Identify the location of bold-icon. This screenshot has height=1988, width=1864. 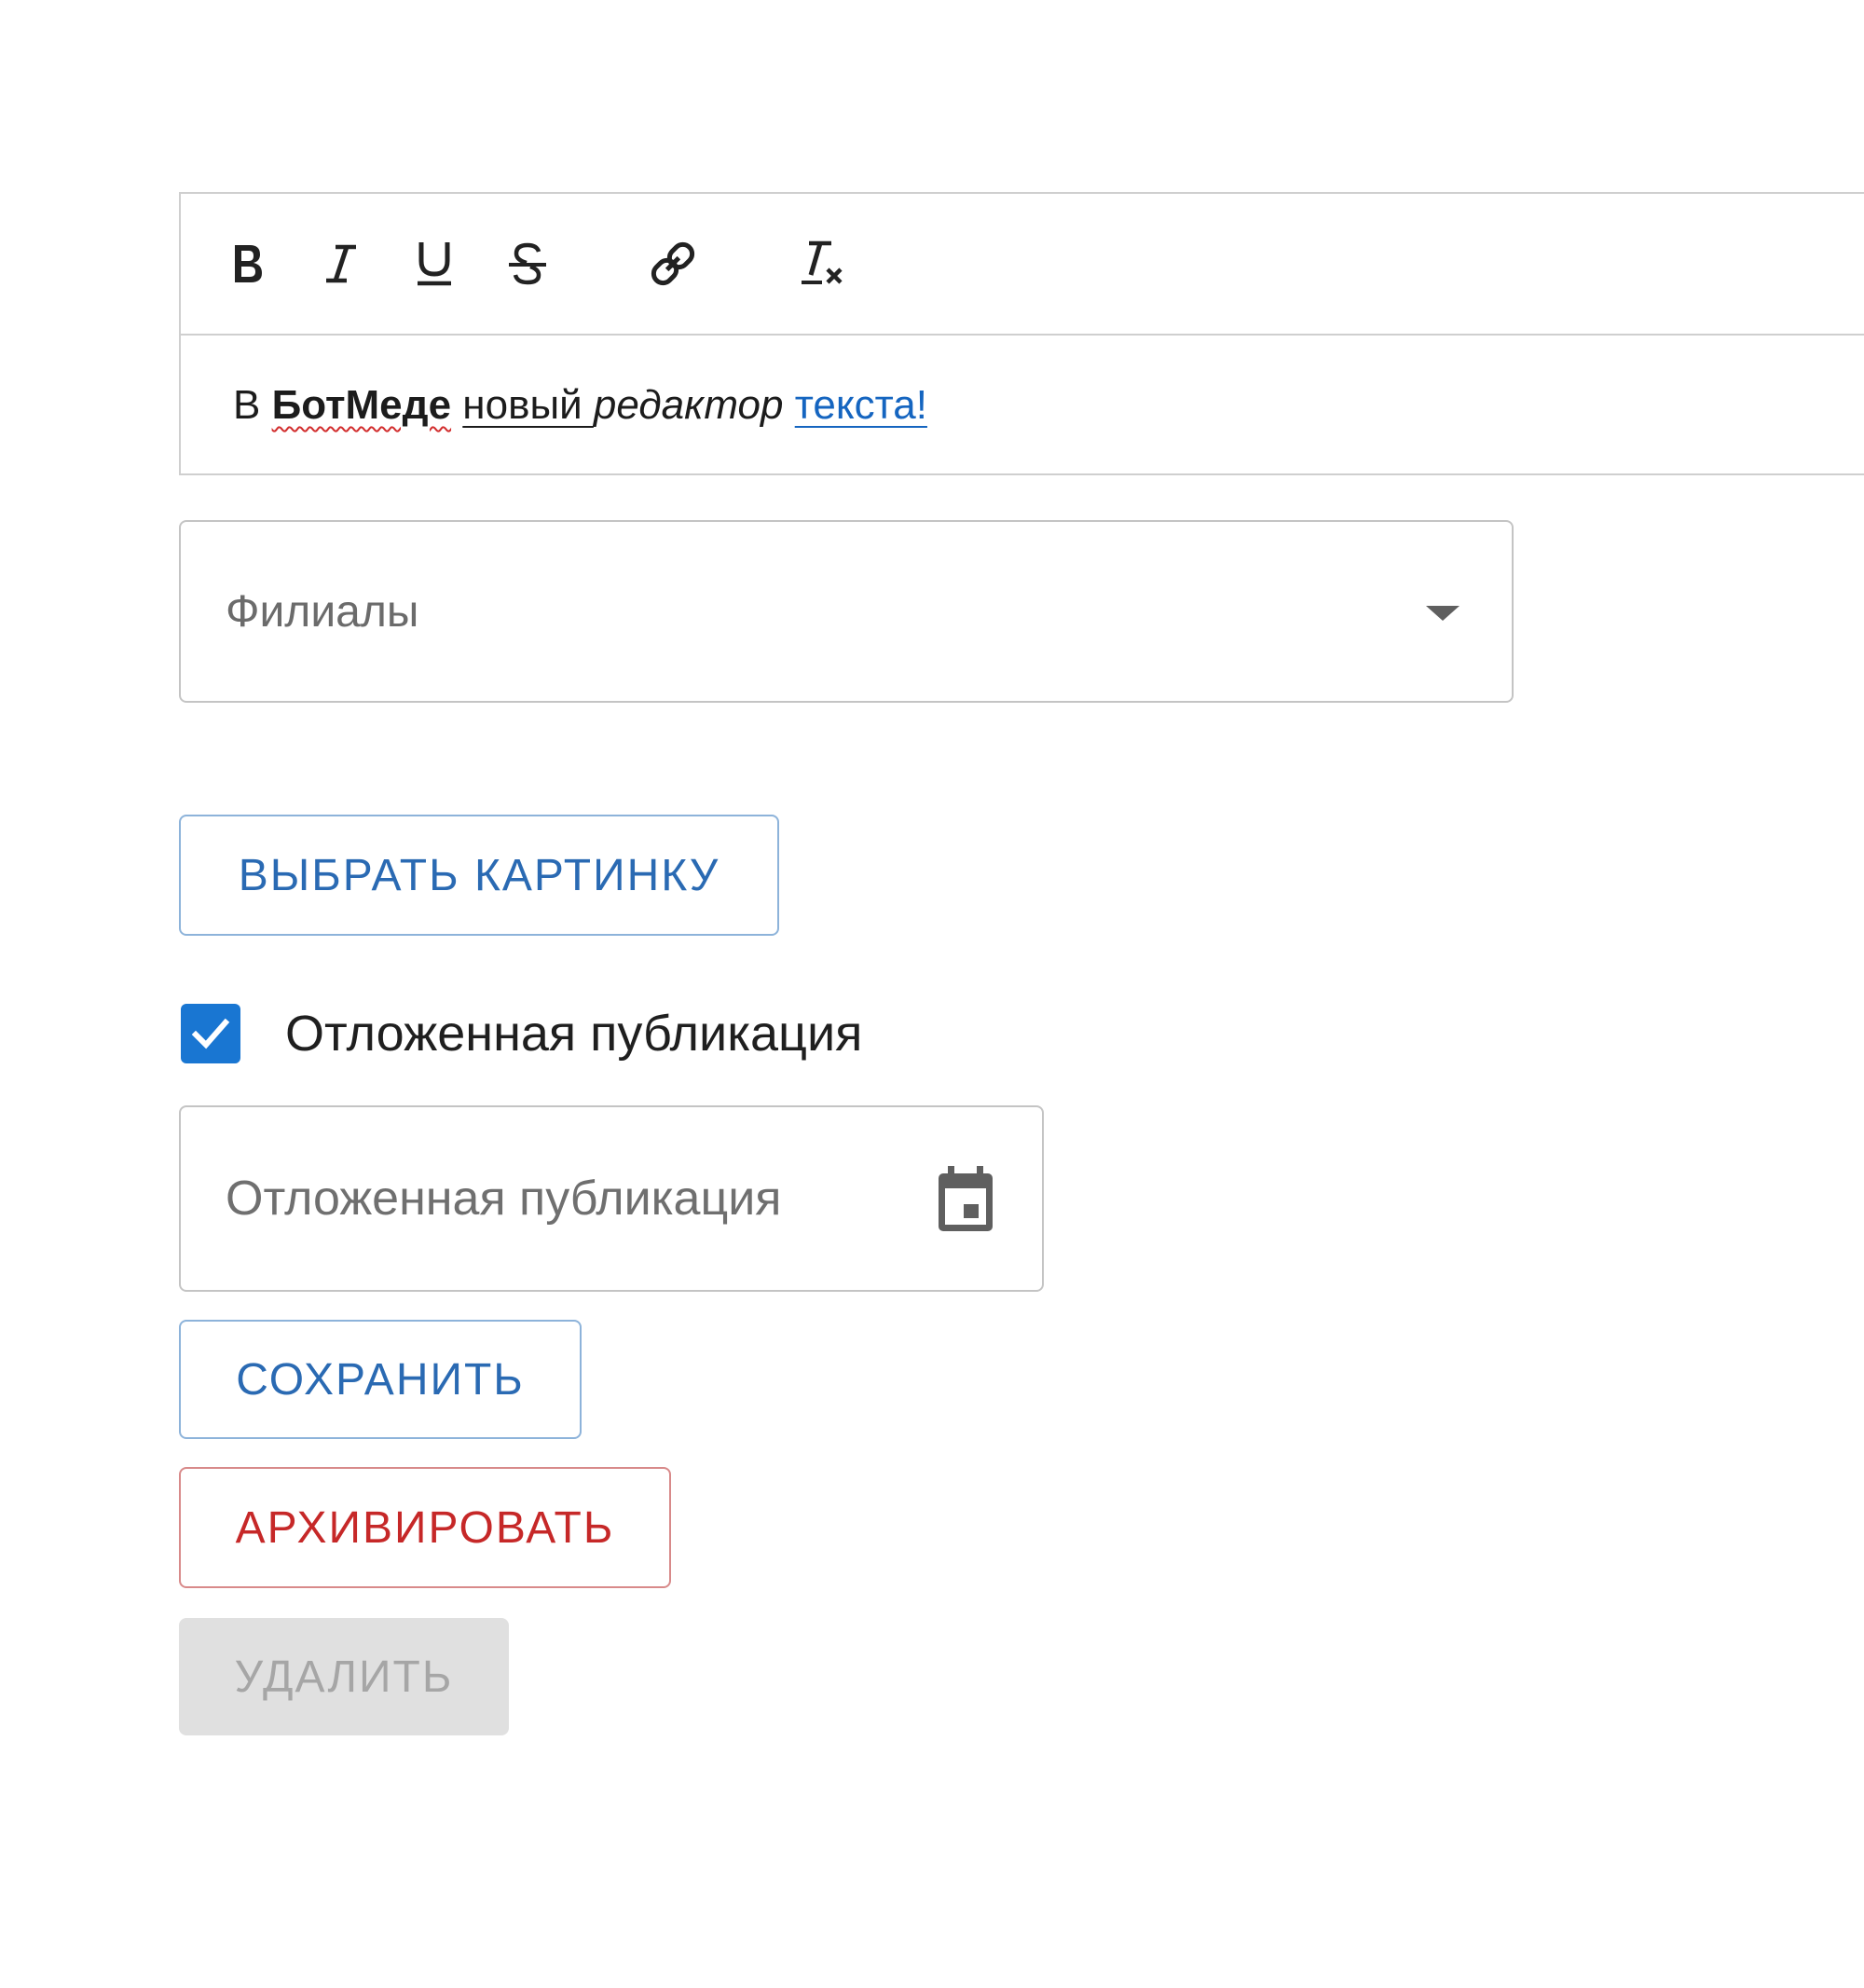
(248, 263).